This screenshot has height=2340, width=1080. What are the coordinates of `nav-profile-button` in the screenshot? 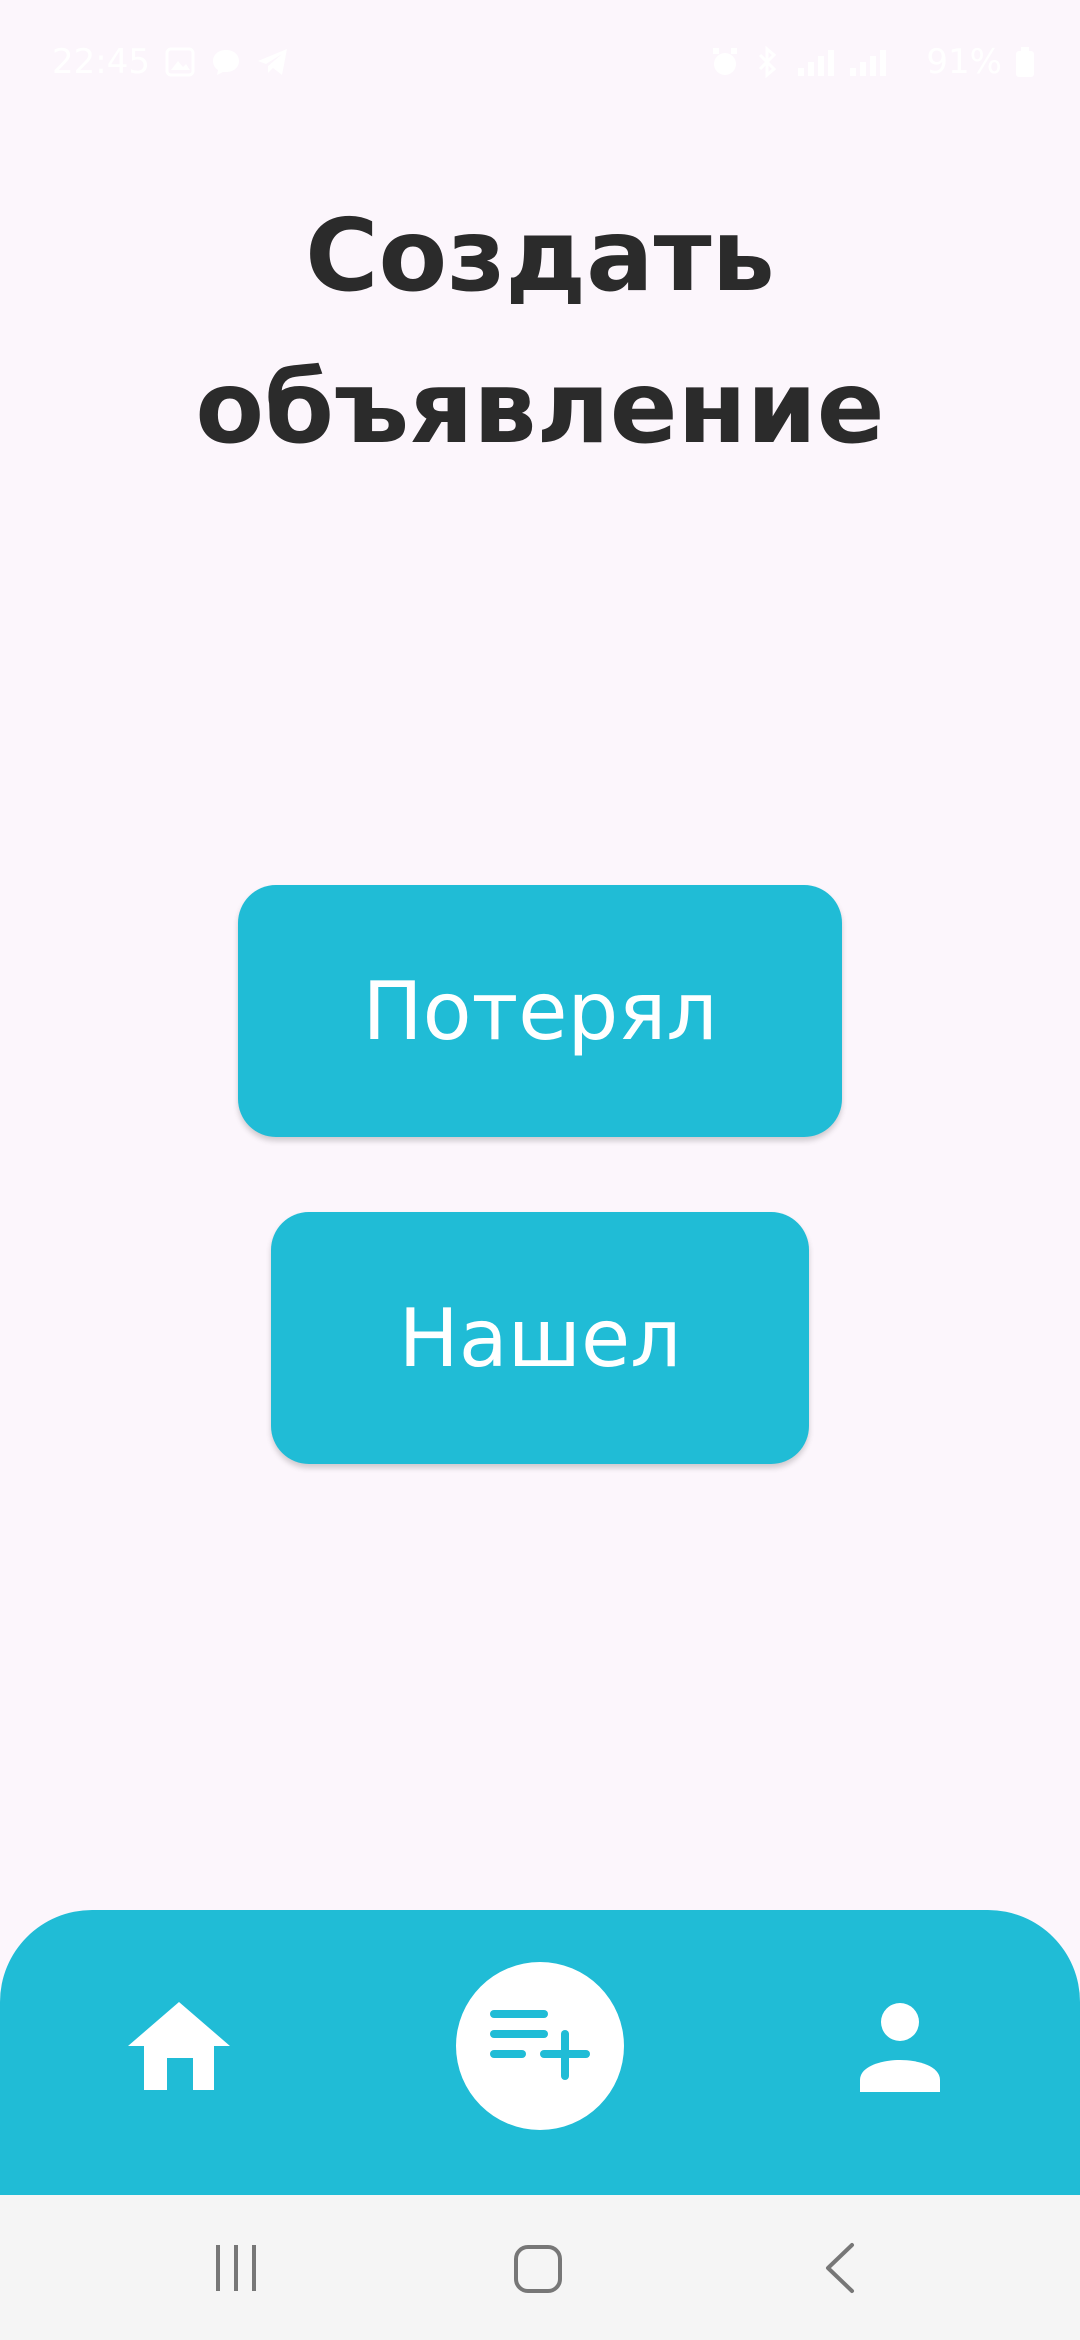 It's located at (900, 2047).